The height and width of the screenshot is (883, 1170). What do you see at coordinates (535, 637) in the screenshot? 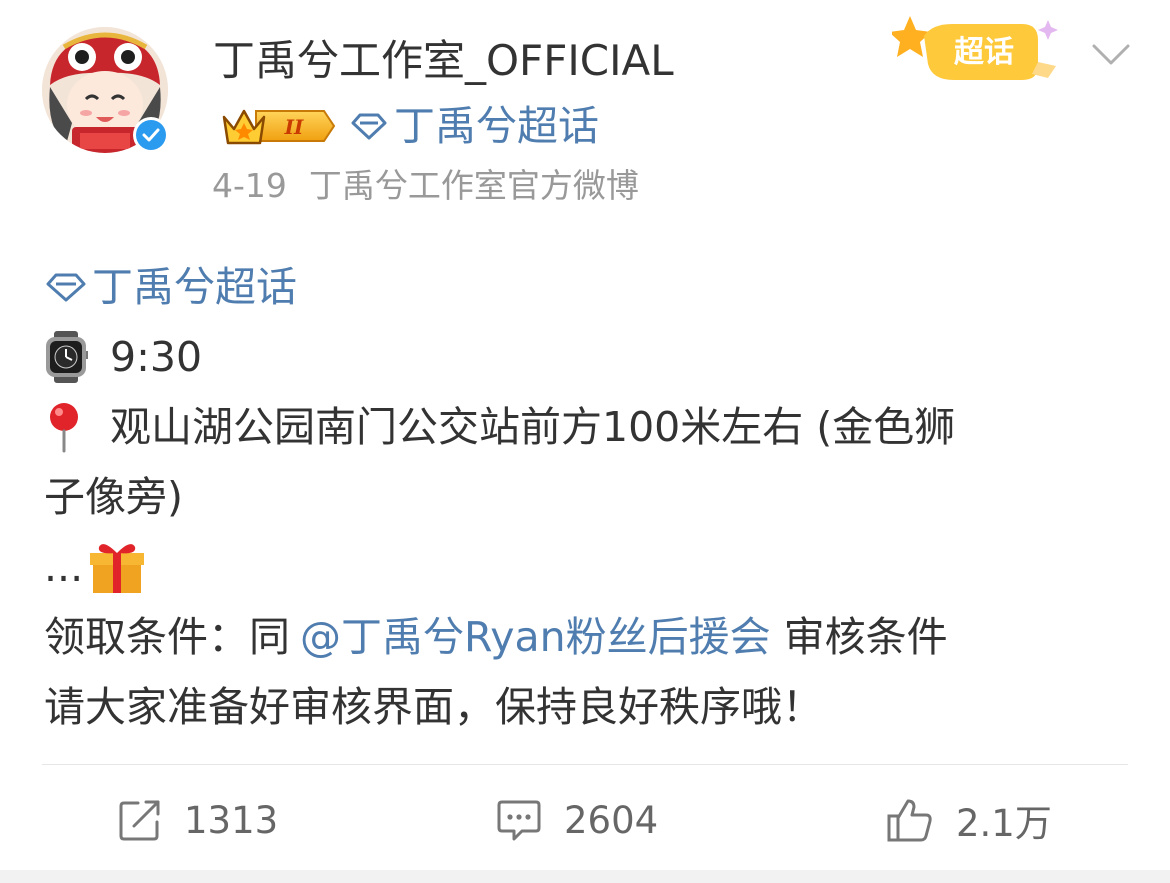
I see `mention-link: @丁禹兮Ryan粉丝后援会` at bounding box center [535, 637].